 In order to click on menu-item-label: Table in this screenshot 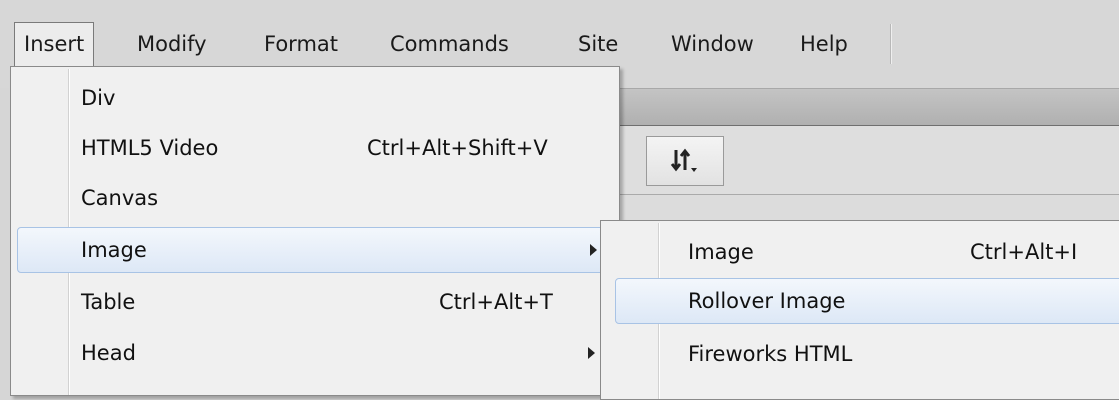, I will do `click(108, 302)`.